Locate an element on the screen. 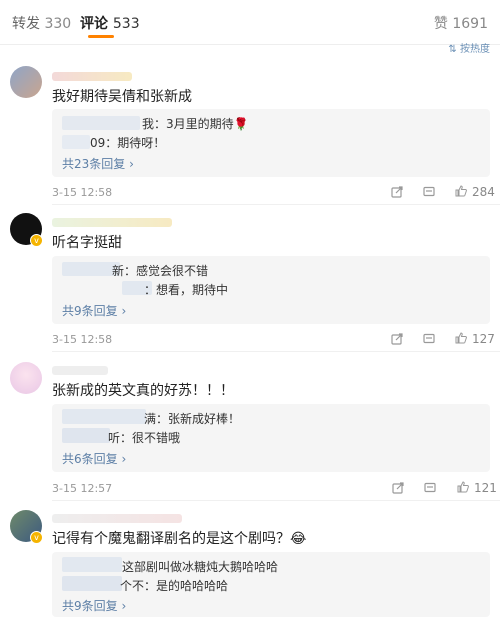 The width and height of the screenshot is (500, 617). comment-time: 3-15 12:57 is located at coordinates (82, 488).